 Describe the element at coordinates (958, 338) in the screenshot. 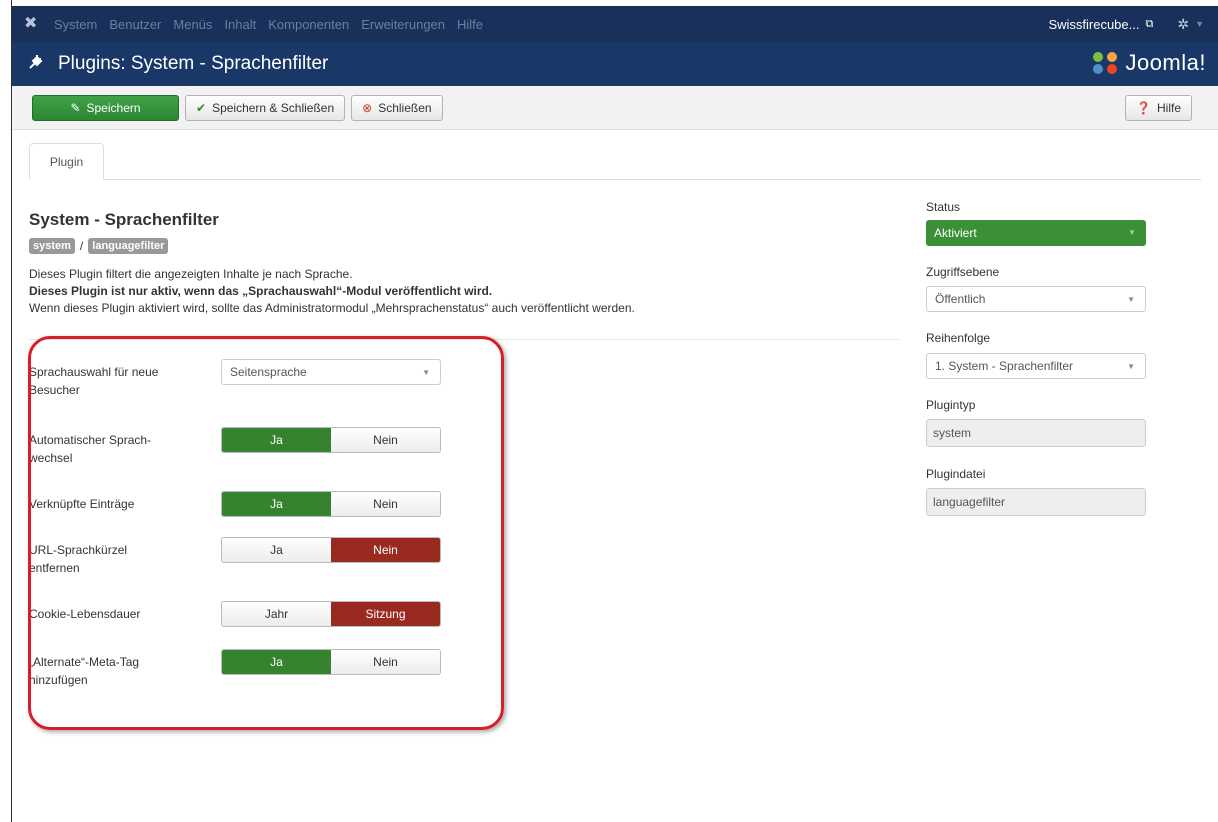

I see `ordering-label: Reihenfolge` at that location.